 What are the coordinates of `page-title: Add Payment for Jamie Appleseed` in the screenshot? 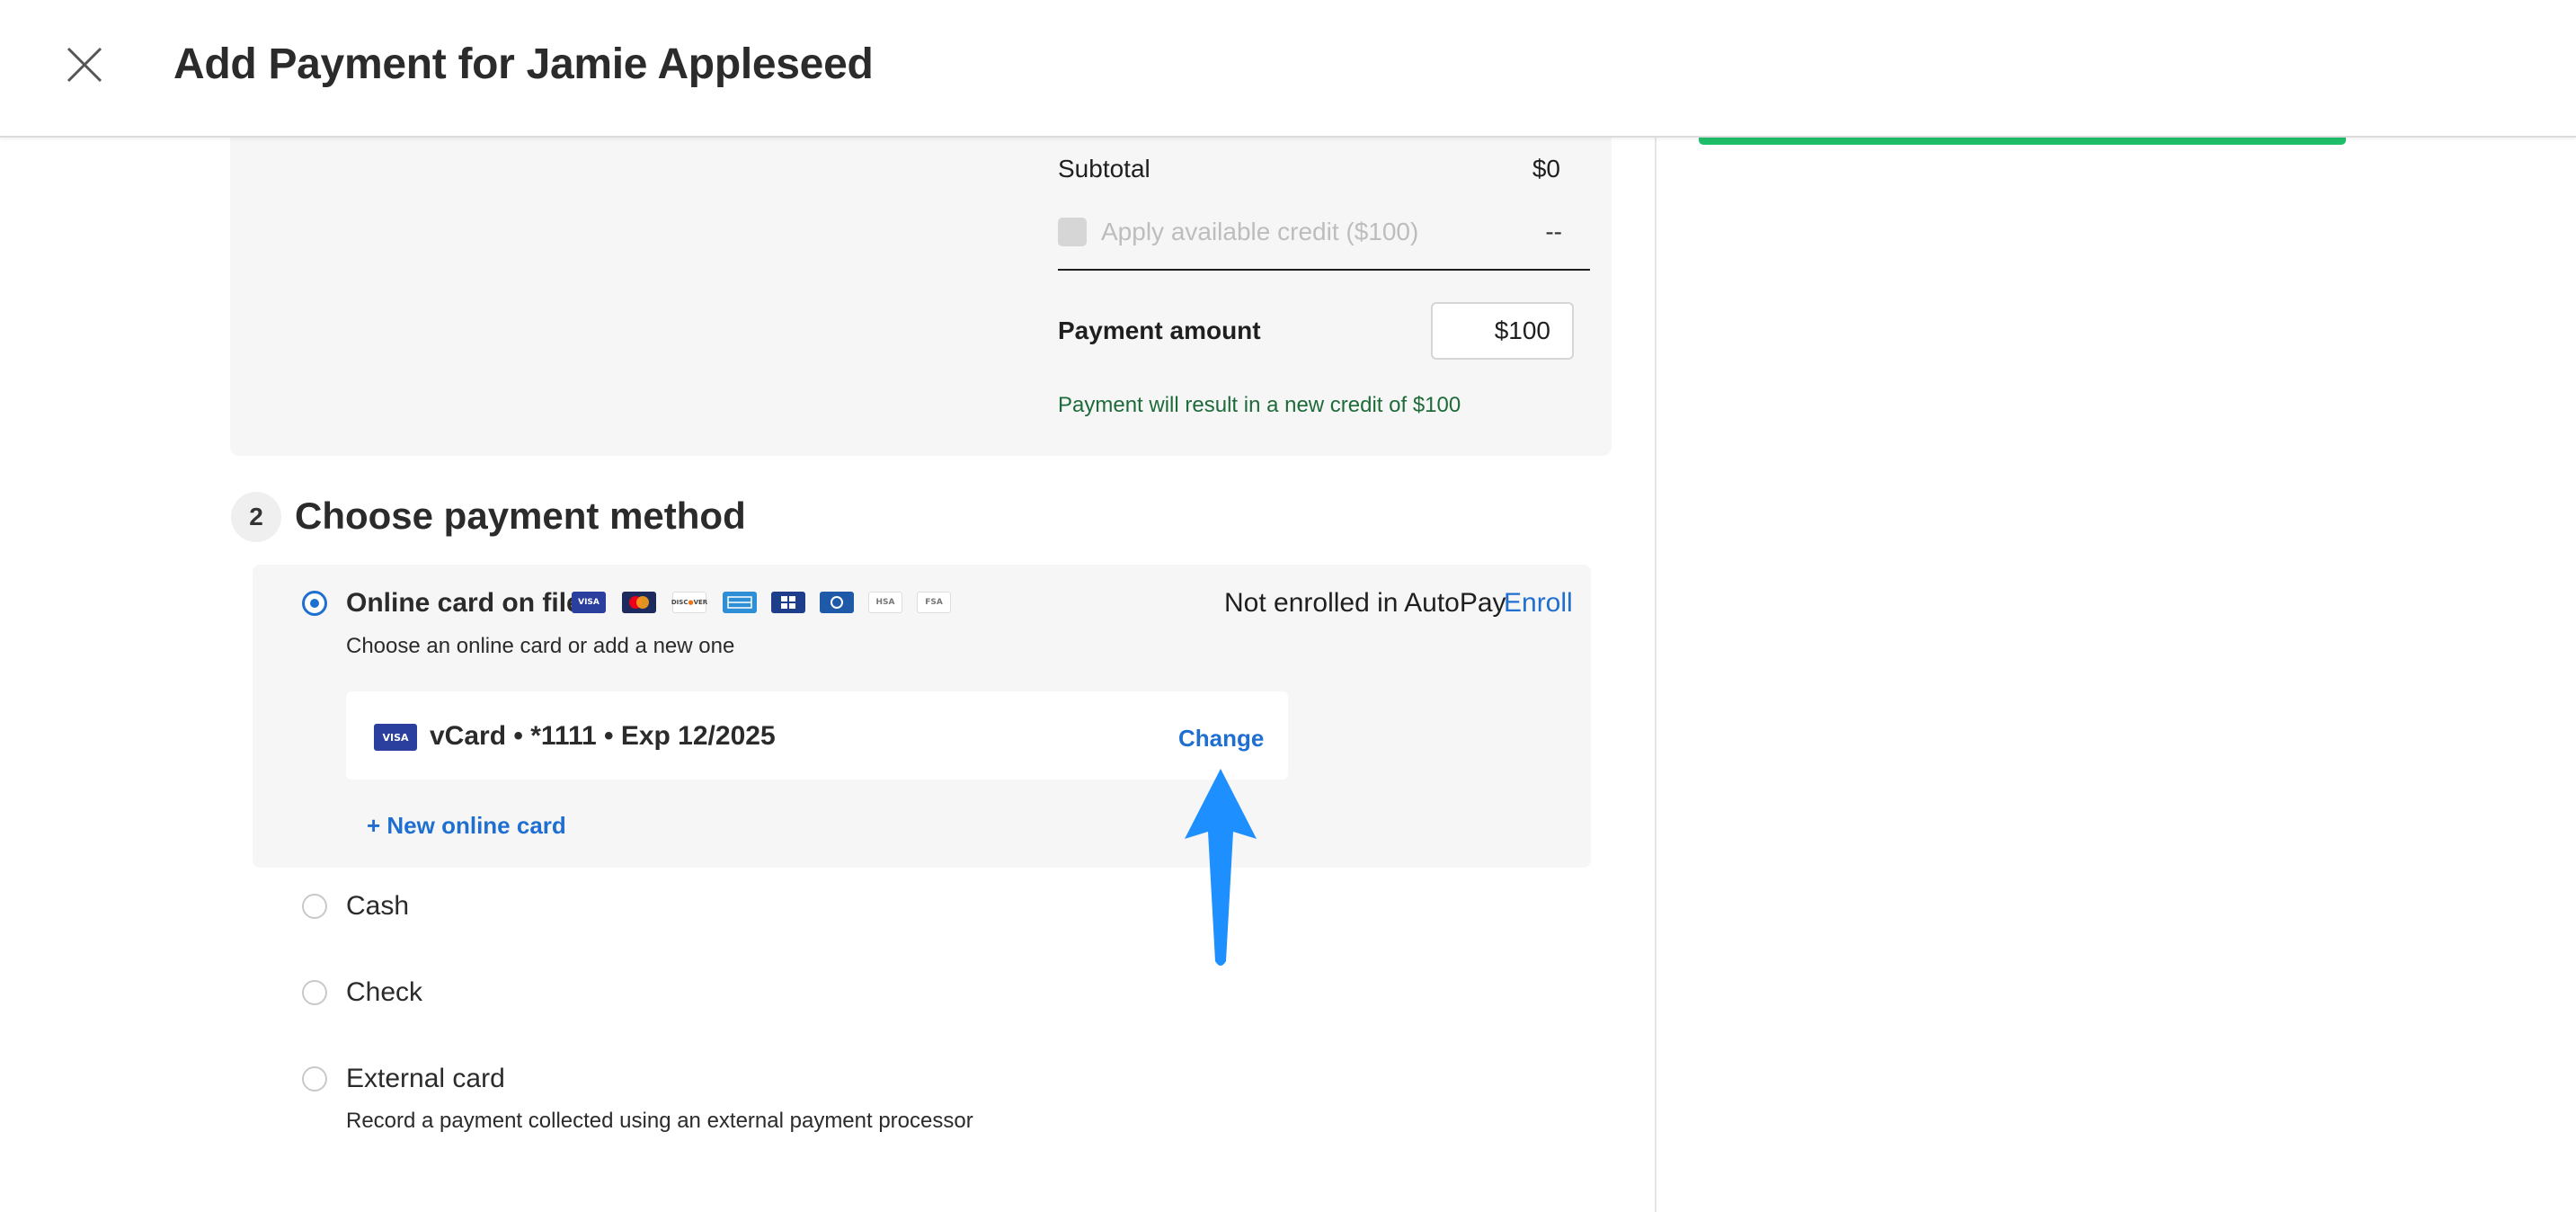 It's located at (523, 64).